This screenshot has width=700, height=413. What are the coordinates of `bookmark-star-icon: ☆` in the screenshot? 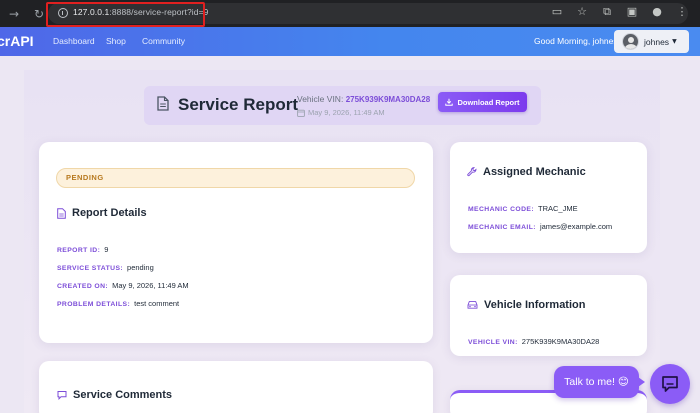 It's located at (582, 12).